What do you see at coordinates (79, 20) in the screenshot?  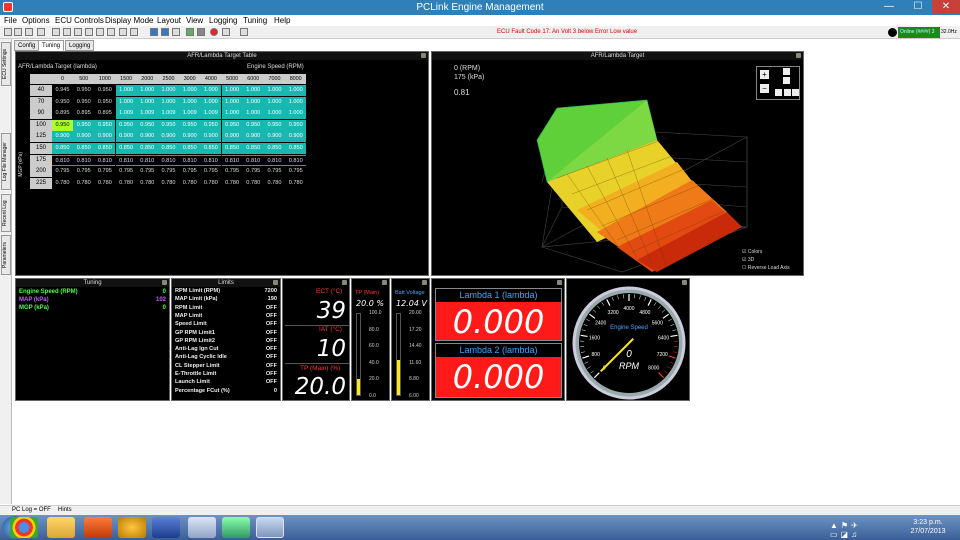 I see `menu-ecu-controls: ECU Controls` at bounding box center [79, 20].